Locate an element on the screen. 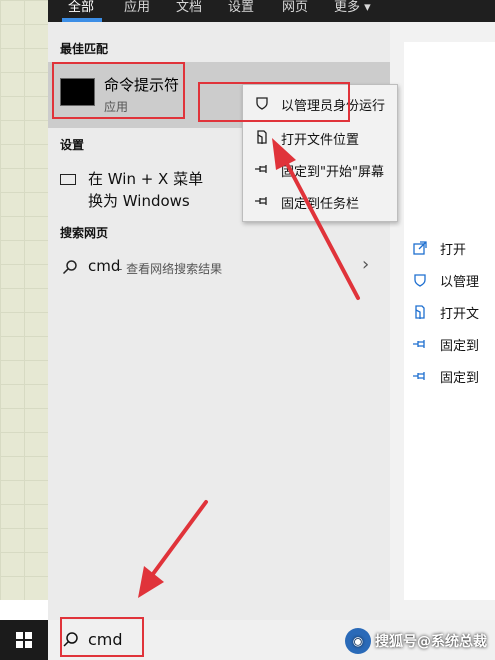  action-pin-start: 固定到 is located at coordinates (449, 345).